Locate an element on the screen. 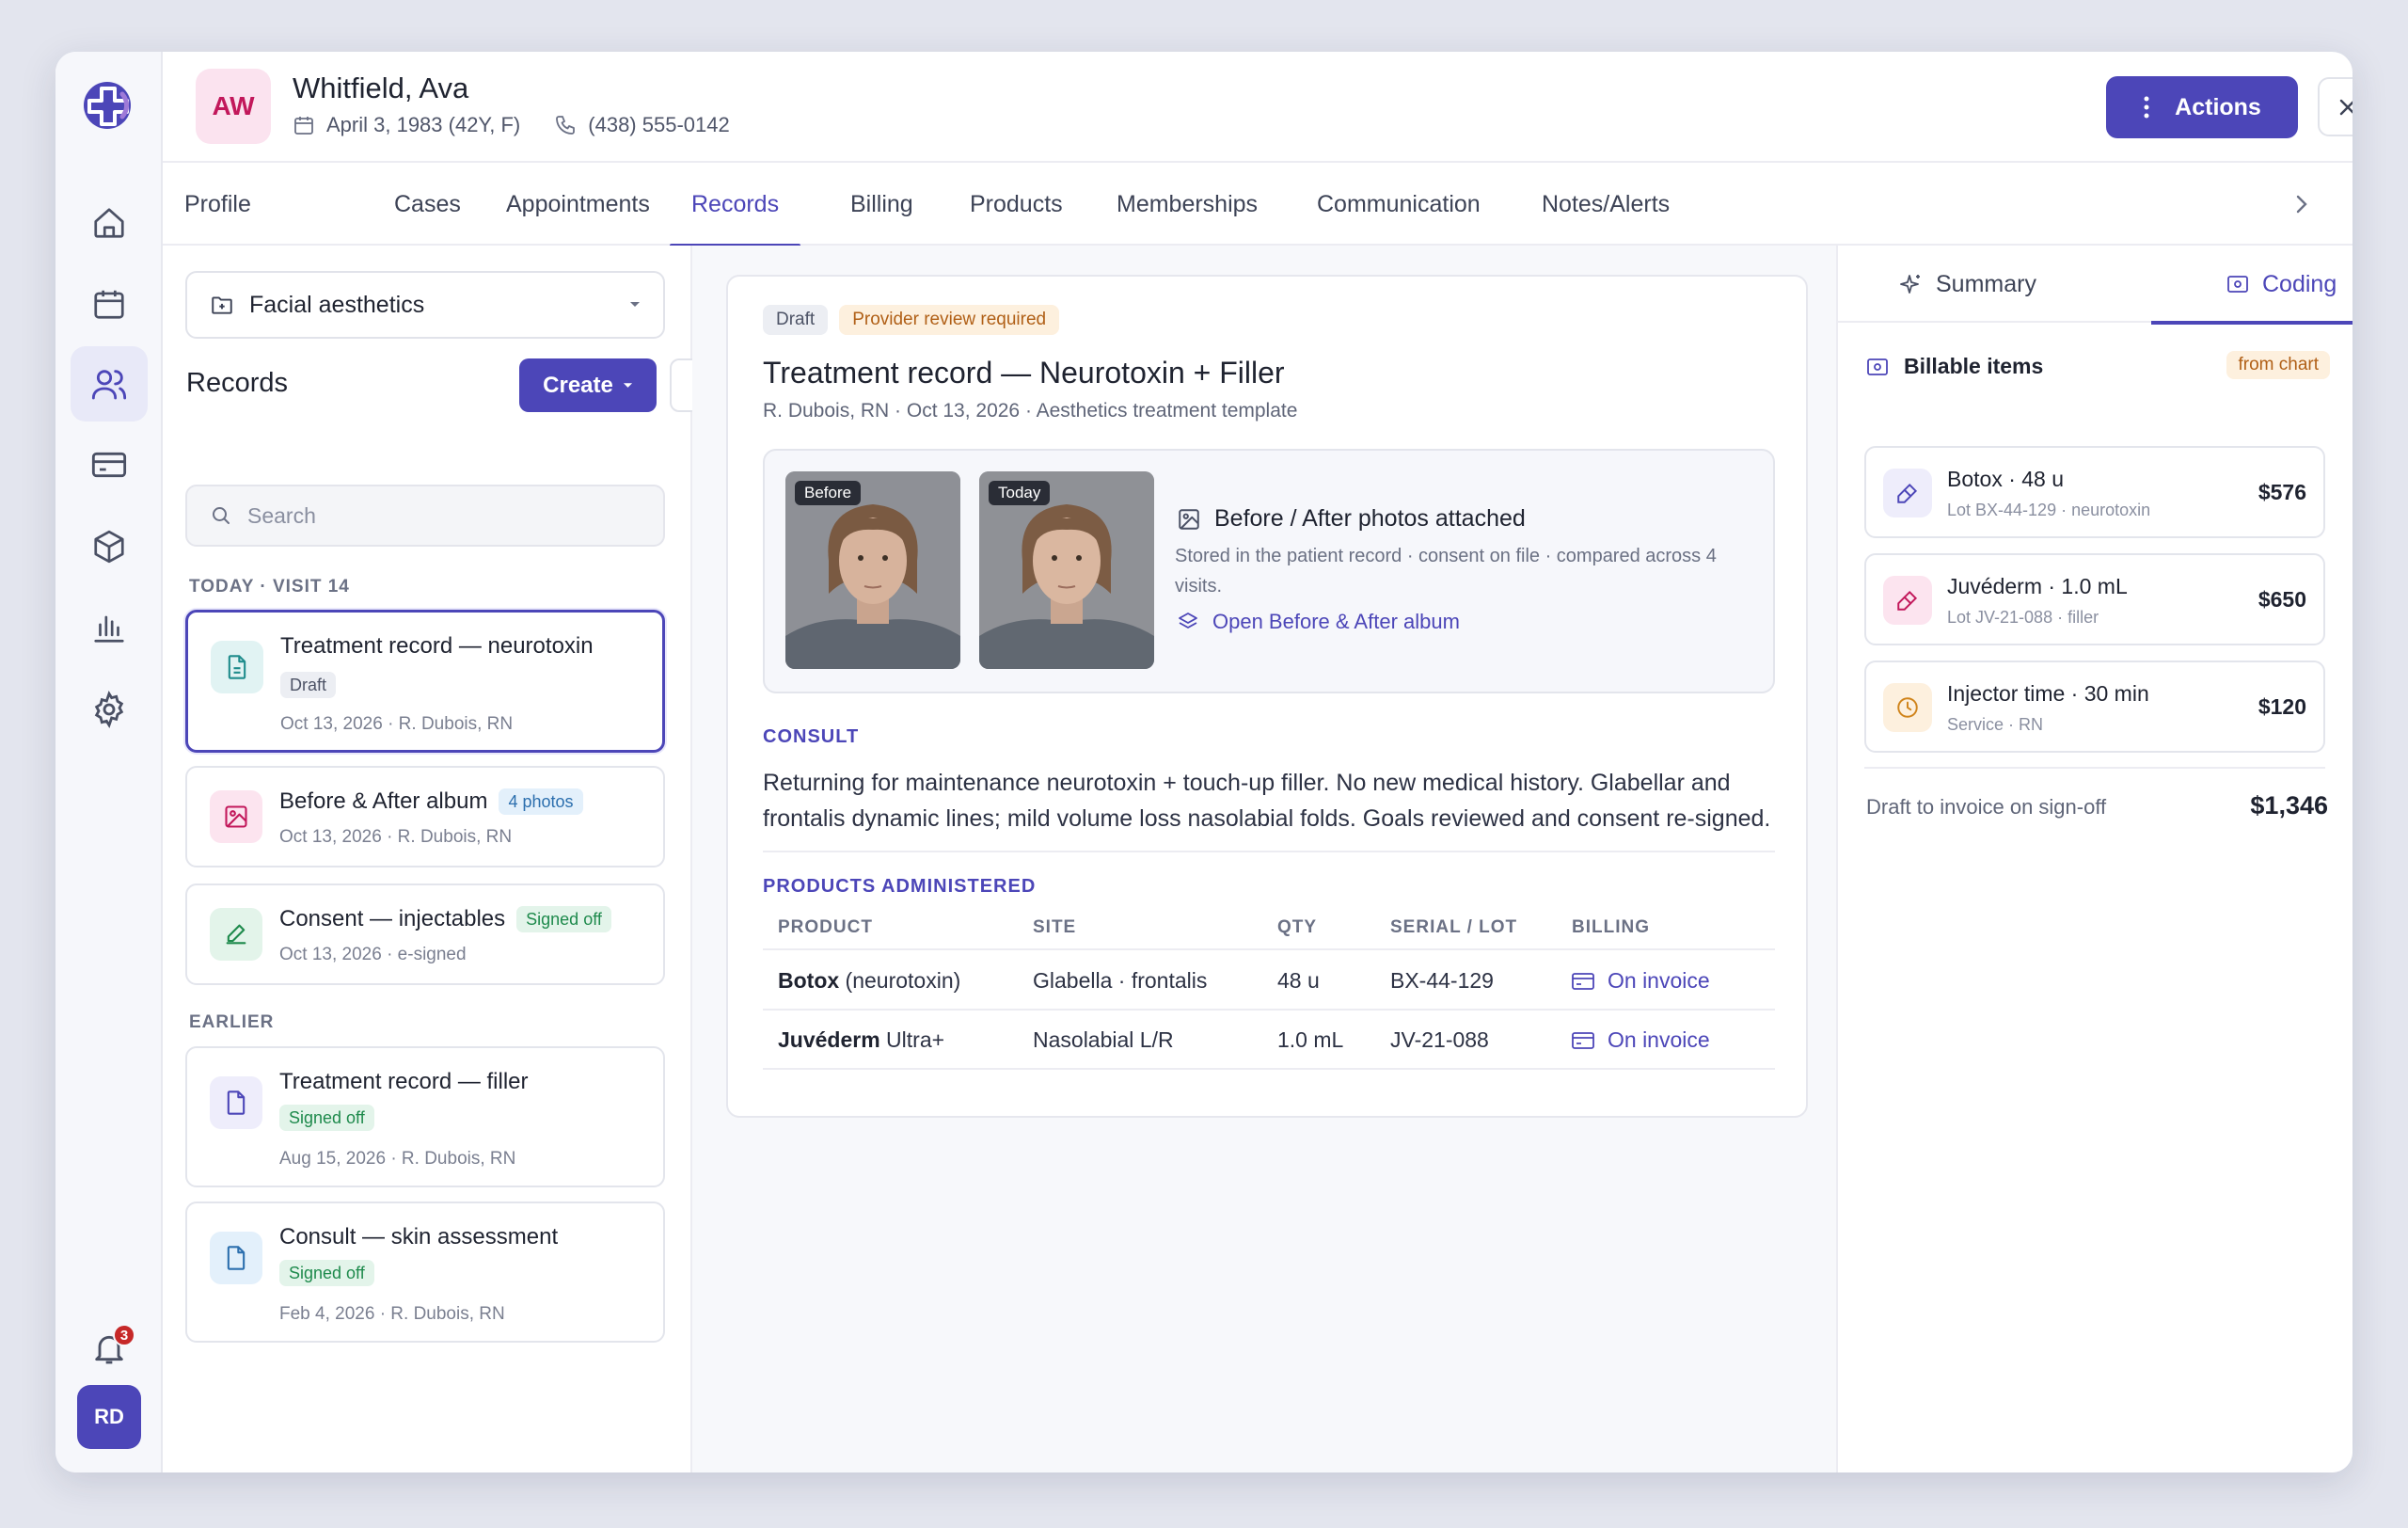 This screenshot has height=1528, width=2408. billing-link-label: On invoice is located at coordinates (1659, 980).